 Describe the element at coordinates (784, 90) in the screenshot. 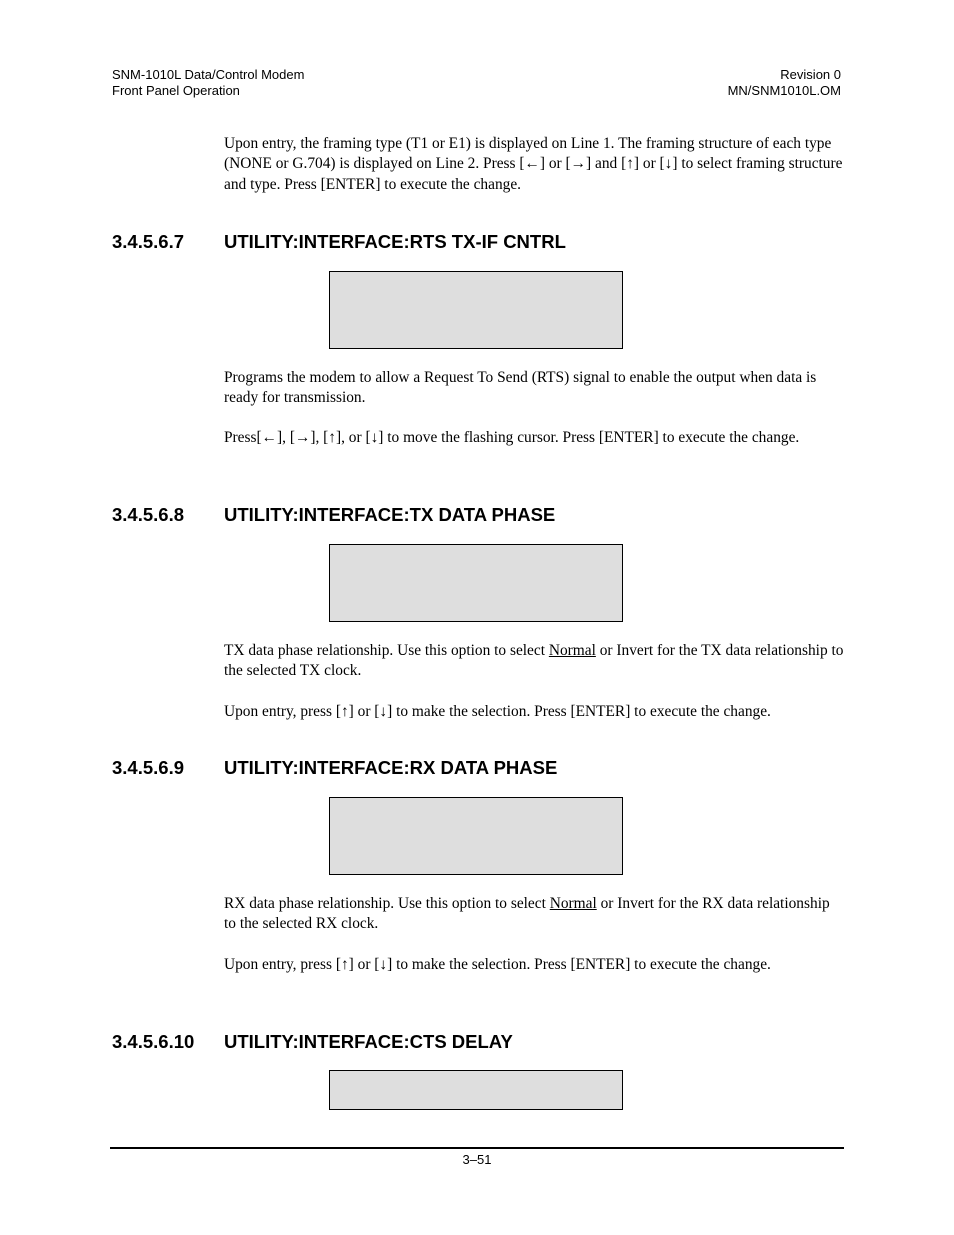

I see `document-code: MN/SNM1010L.OM` at that location.